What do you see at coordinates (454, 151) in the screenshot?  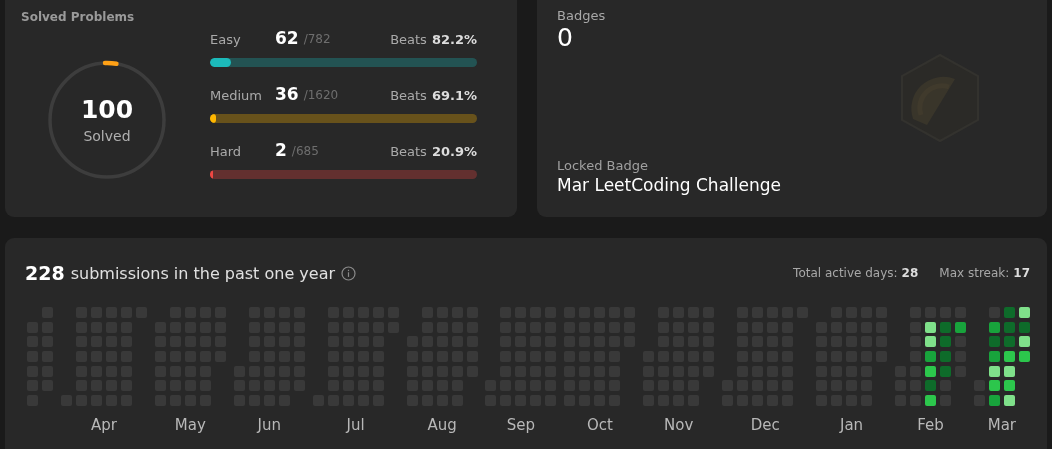 I see `beats-percent: 20.9%` at bounding box center [454, 151].